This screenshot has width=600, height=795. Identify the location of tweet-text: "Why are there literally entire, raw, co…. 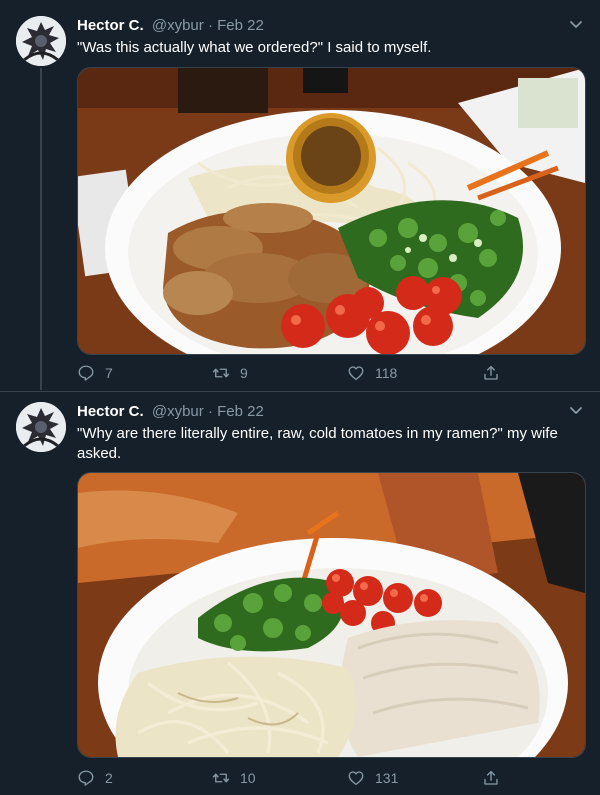
(317, 443).